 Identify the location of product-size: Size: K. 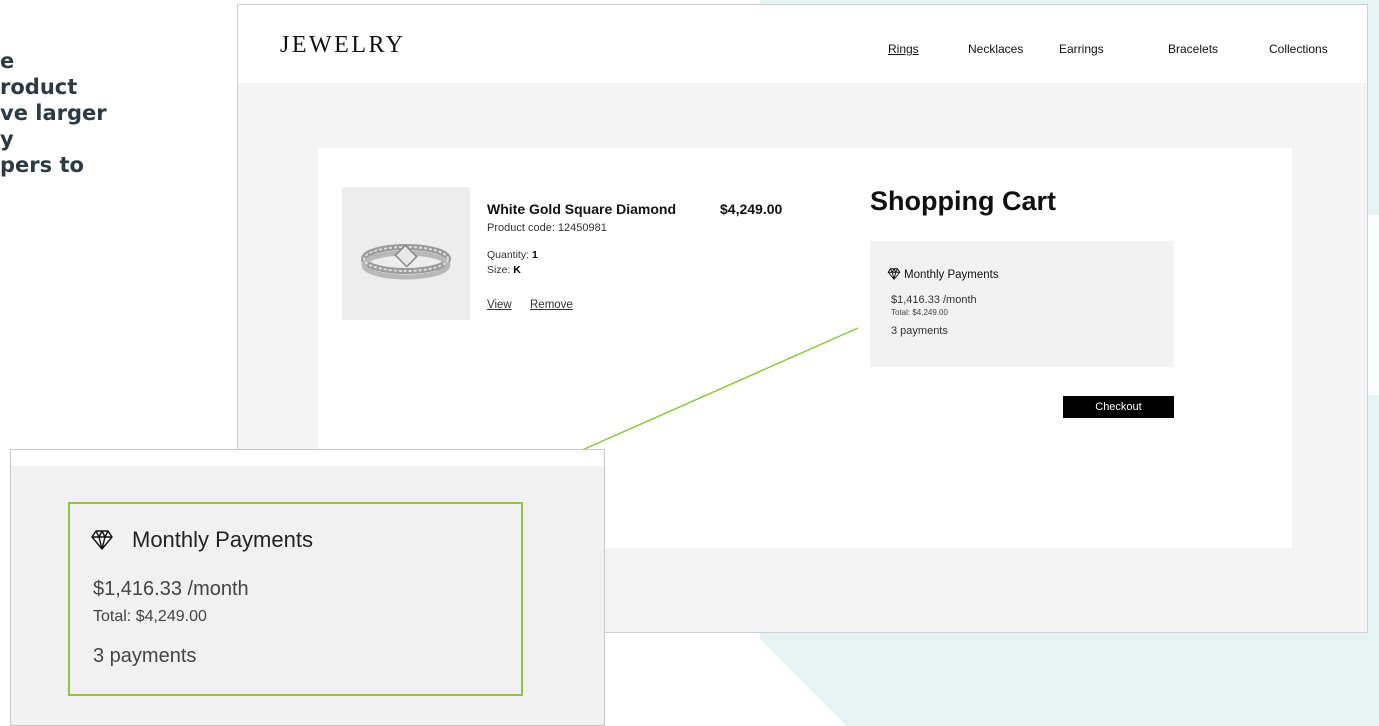
(504, 270).